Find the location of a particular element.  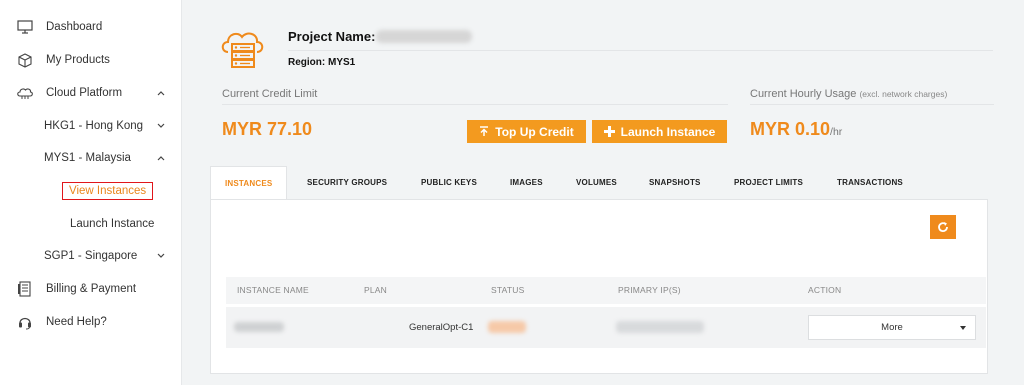

tab-transactions: TRANSACTIONS is located at coordinates (870, 182).